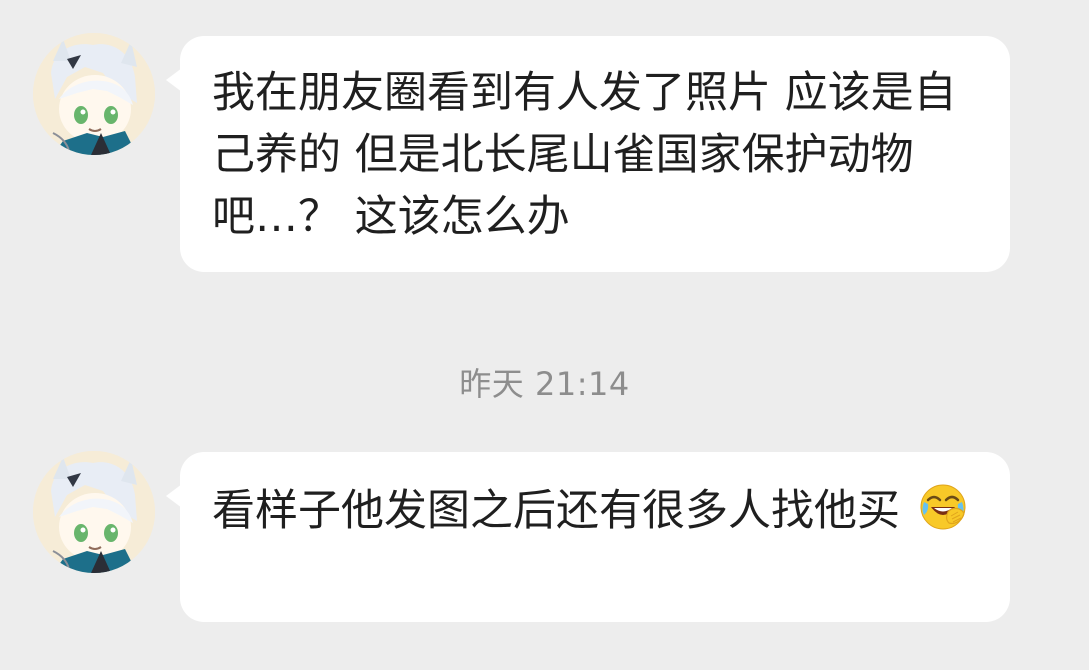  Describe the element at coordinates (556, 511) in the screenshot. I see `message-text-content: 看样子他发图之后还有很多人找他买` at that location.